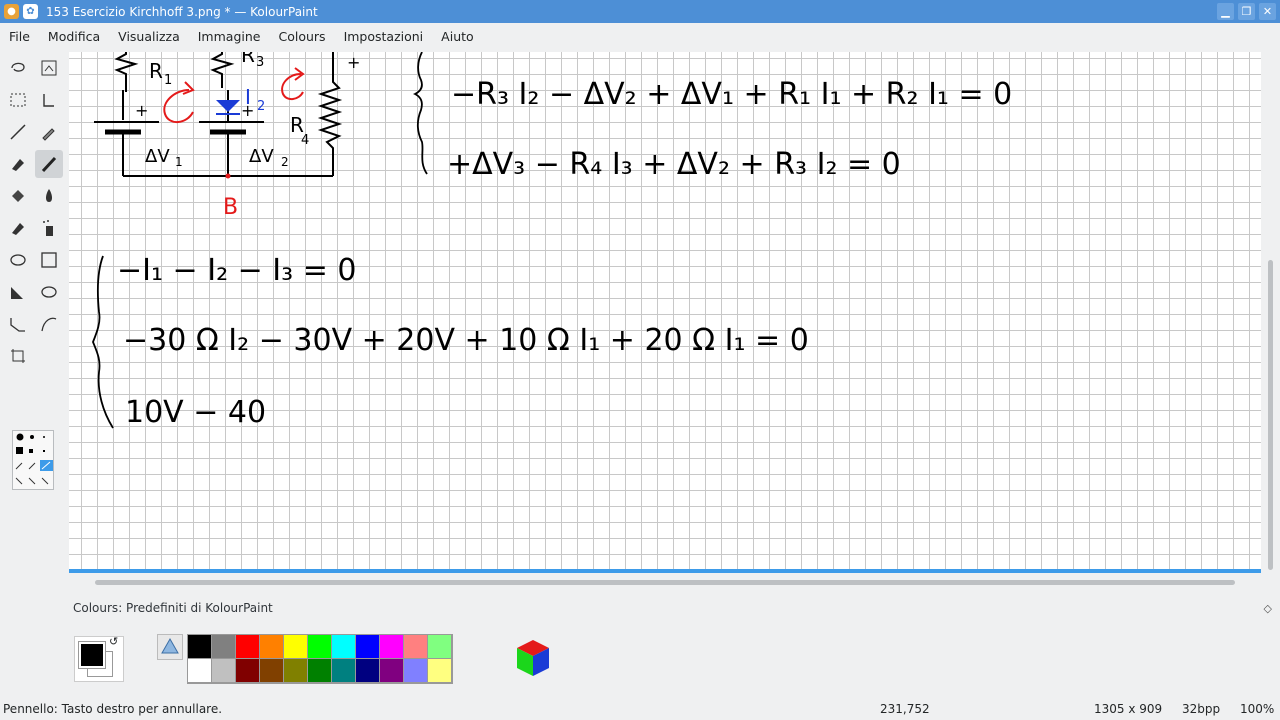  I want to click on spraycan-icon, so click(49, 228).